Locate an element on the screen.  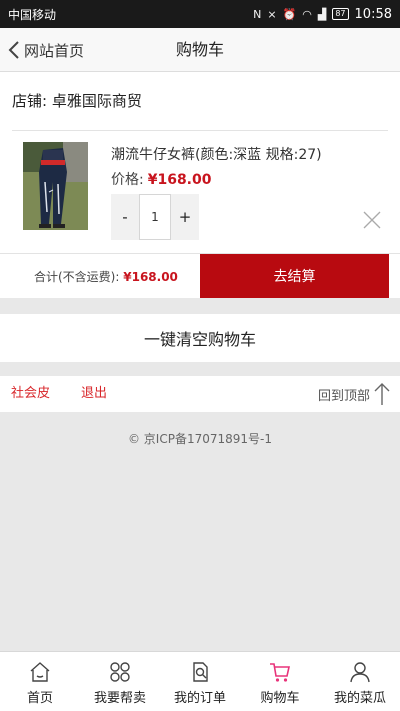
tab-home: 首页 is located at coordinates (40, 681).